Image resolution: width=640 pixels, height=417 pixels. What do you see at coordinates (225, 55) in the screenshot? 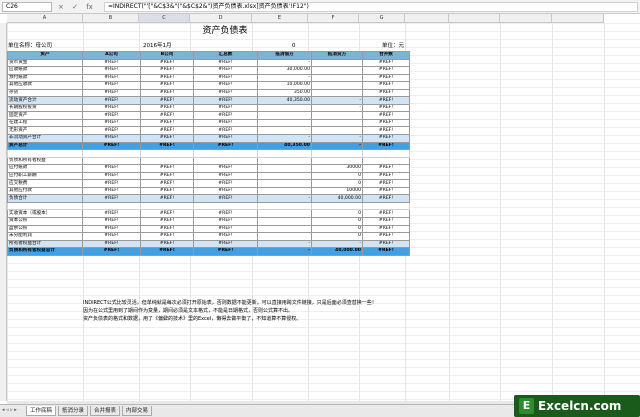
I see `column-header-cell: 汇总数` at bounding box center [225, 55].